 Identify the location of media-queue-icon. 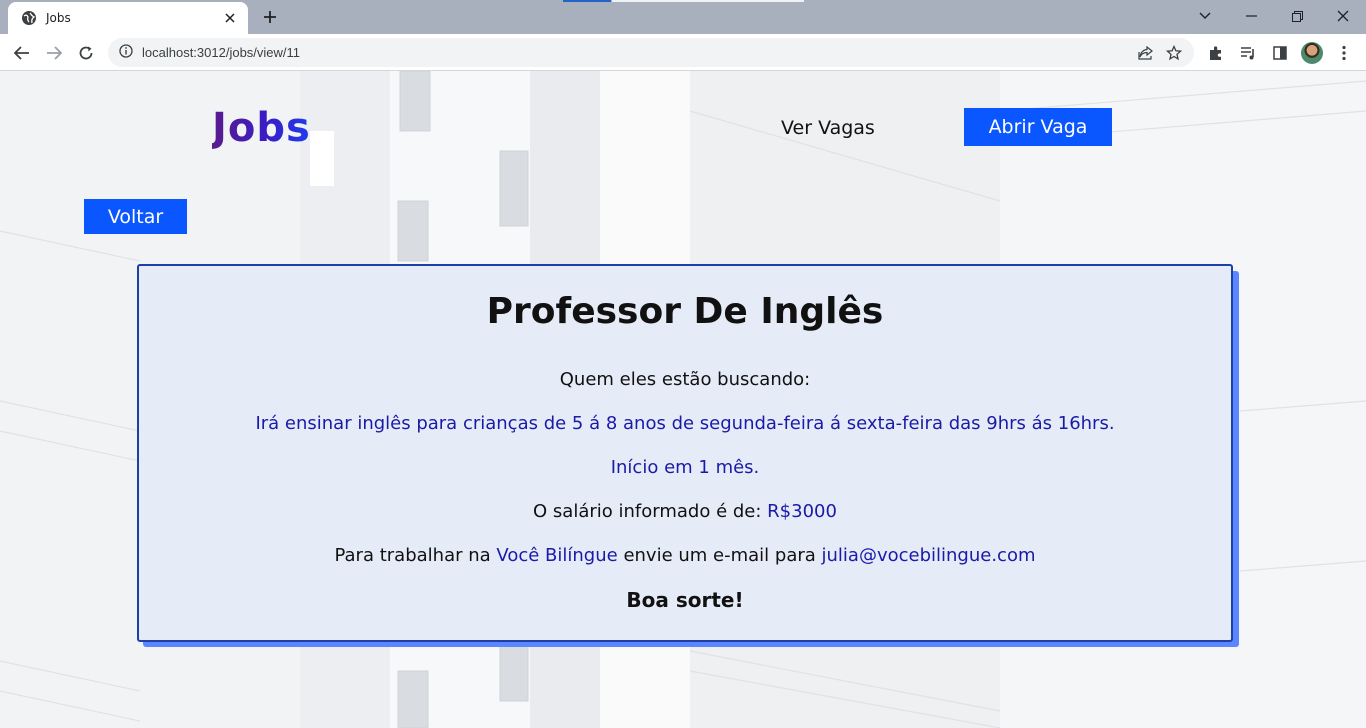
(1248, 53).